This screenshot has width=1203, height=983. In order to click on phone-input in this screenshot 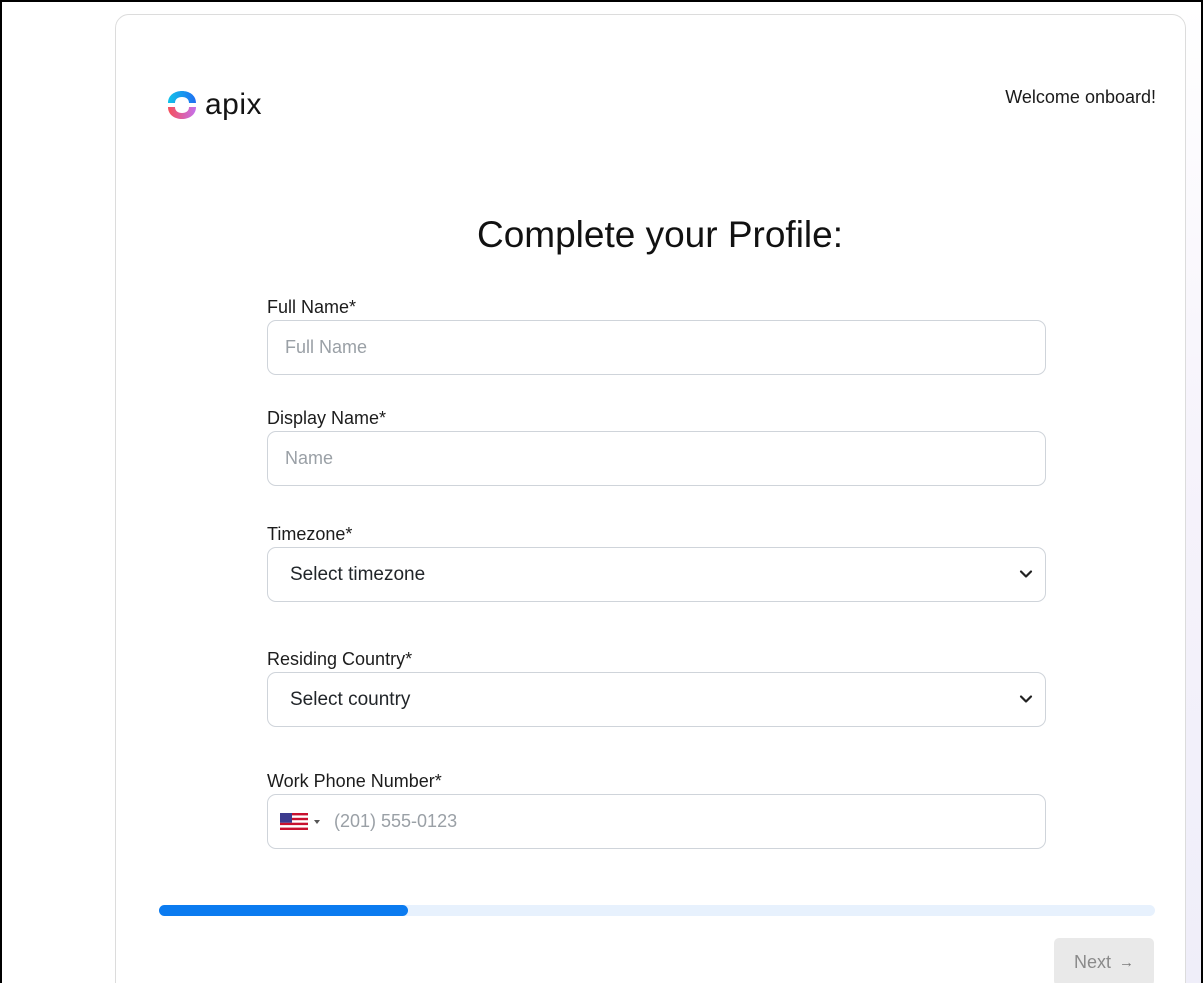, I will do `click(689, 821)`.